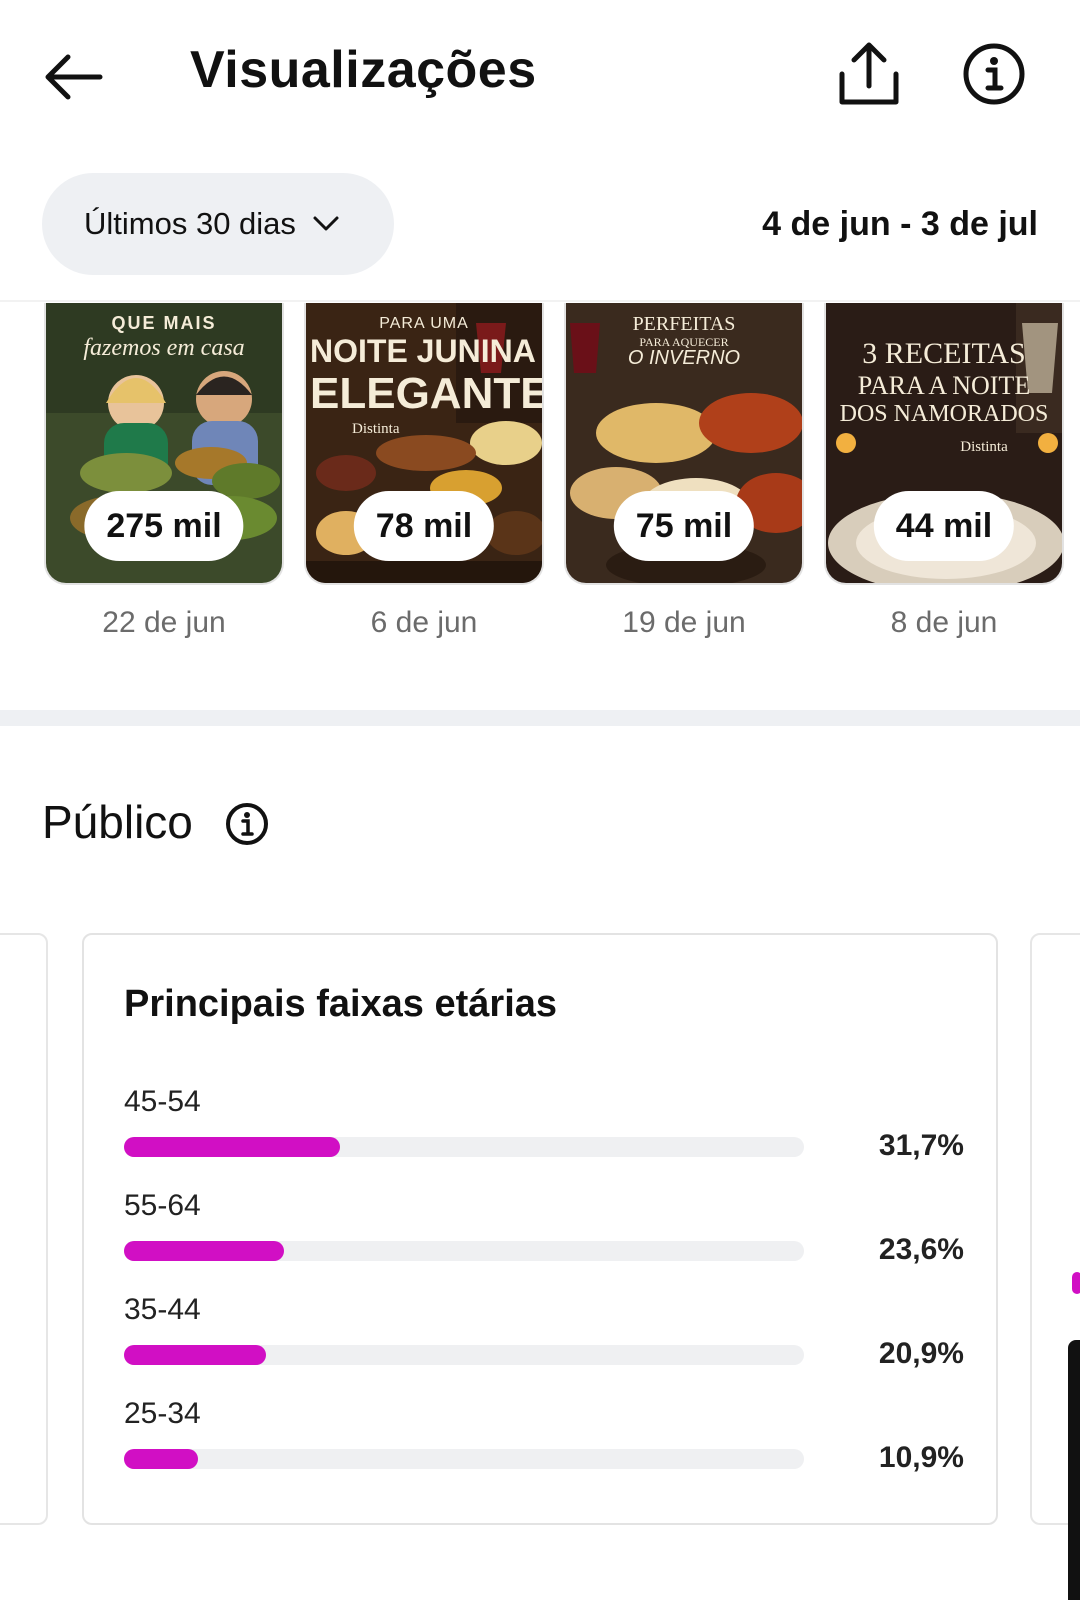 The image size is (1080, 1600). I want to click on age-group-percent: 10,9%, so click(921, 1457).